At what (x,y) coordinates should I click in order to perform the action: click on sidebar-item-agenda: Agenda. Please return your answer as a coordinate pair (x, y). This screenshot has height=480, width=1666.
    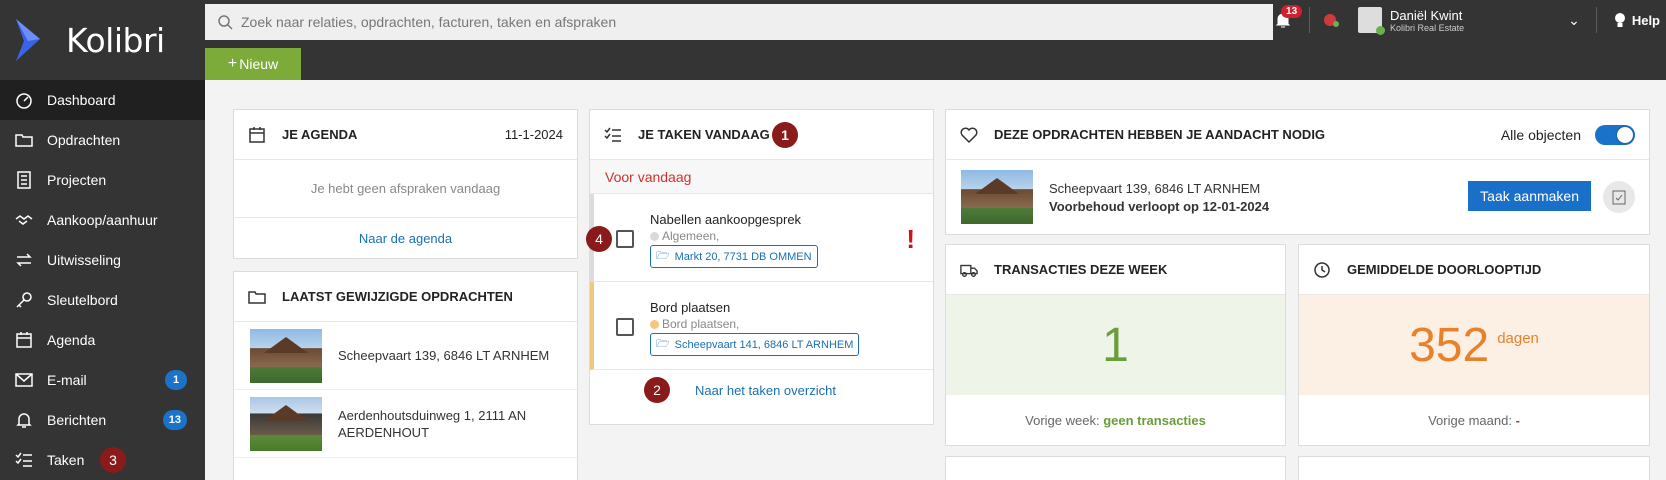
    Looking at the image, I should click on (102, 340).